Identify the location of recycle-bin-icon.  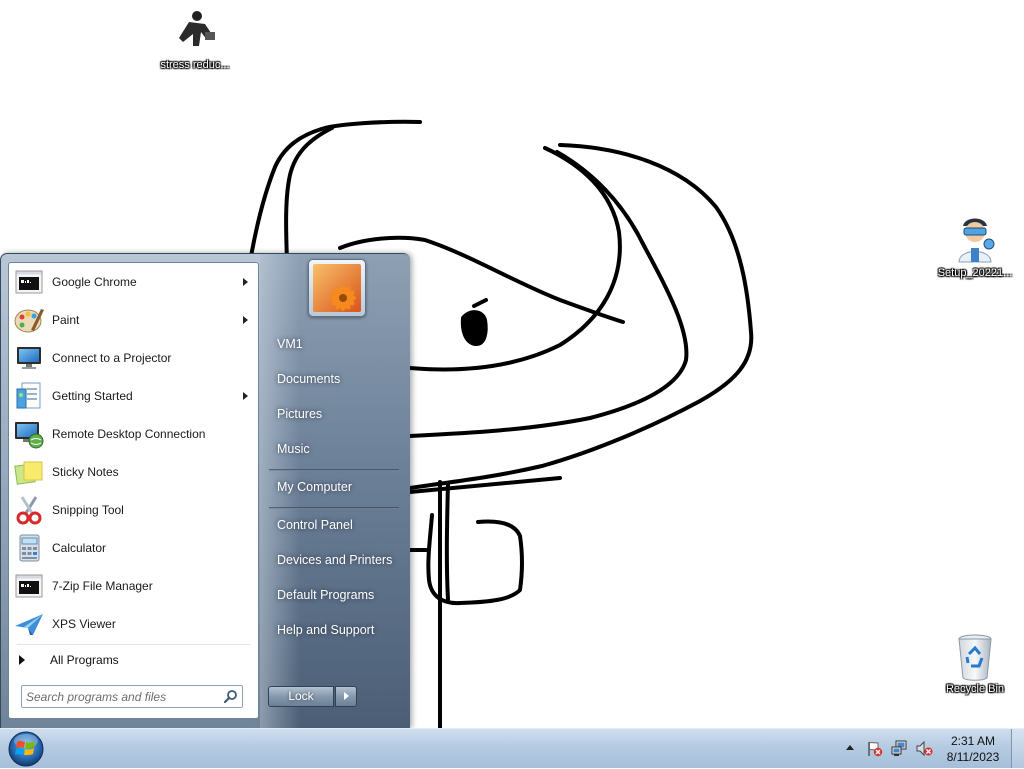
(975, 657).